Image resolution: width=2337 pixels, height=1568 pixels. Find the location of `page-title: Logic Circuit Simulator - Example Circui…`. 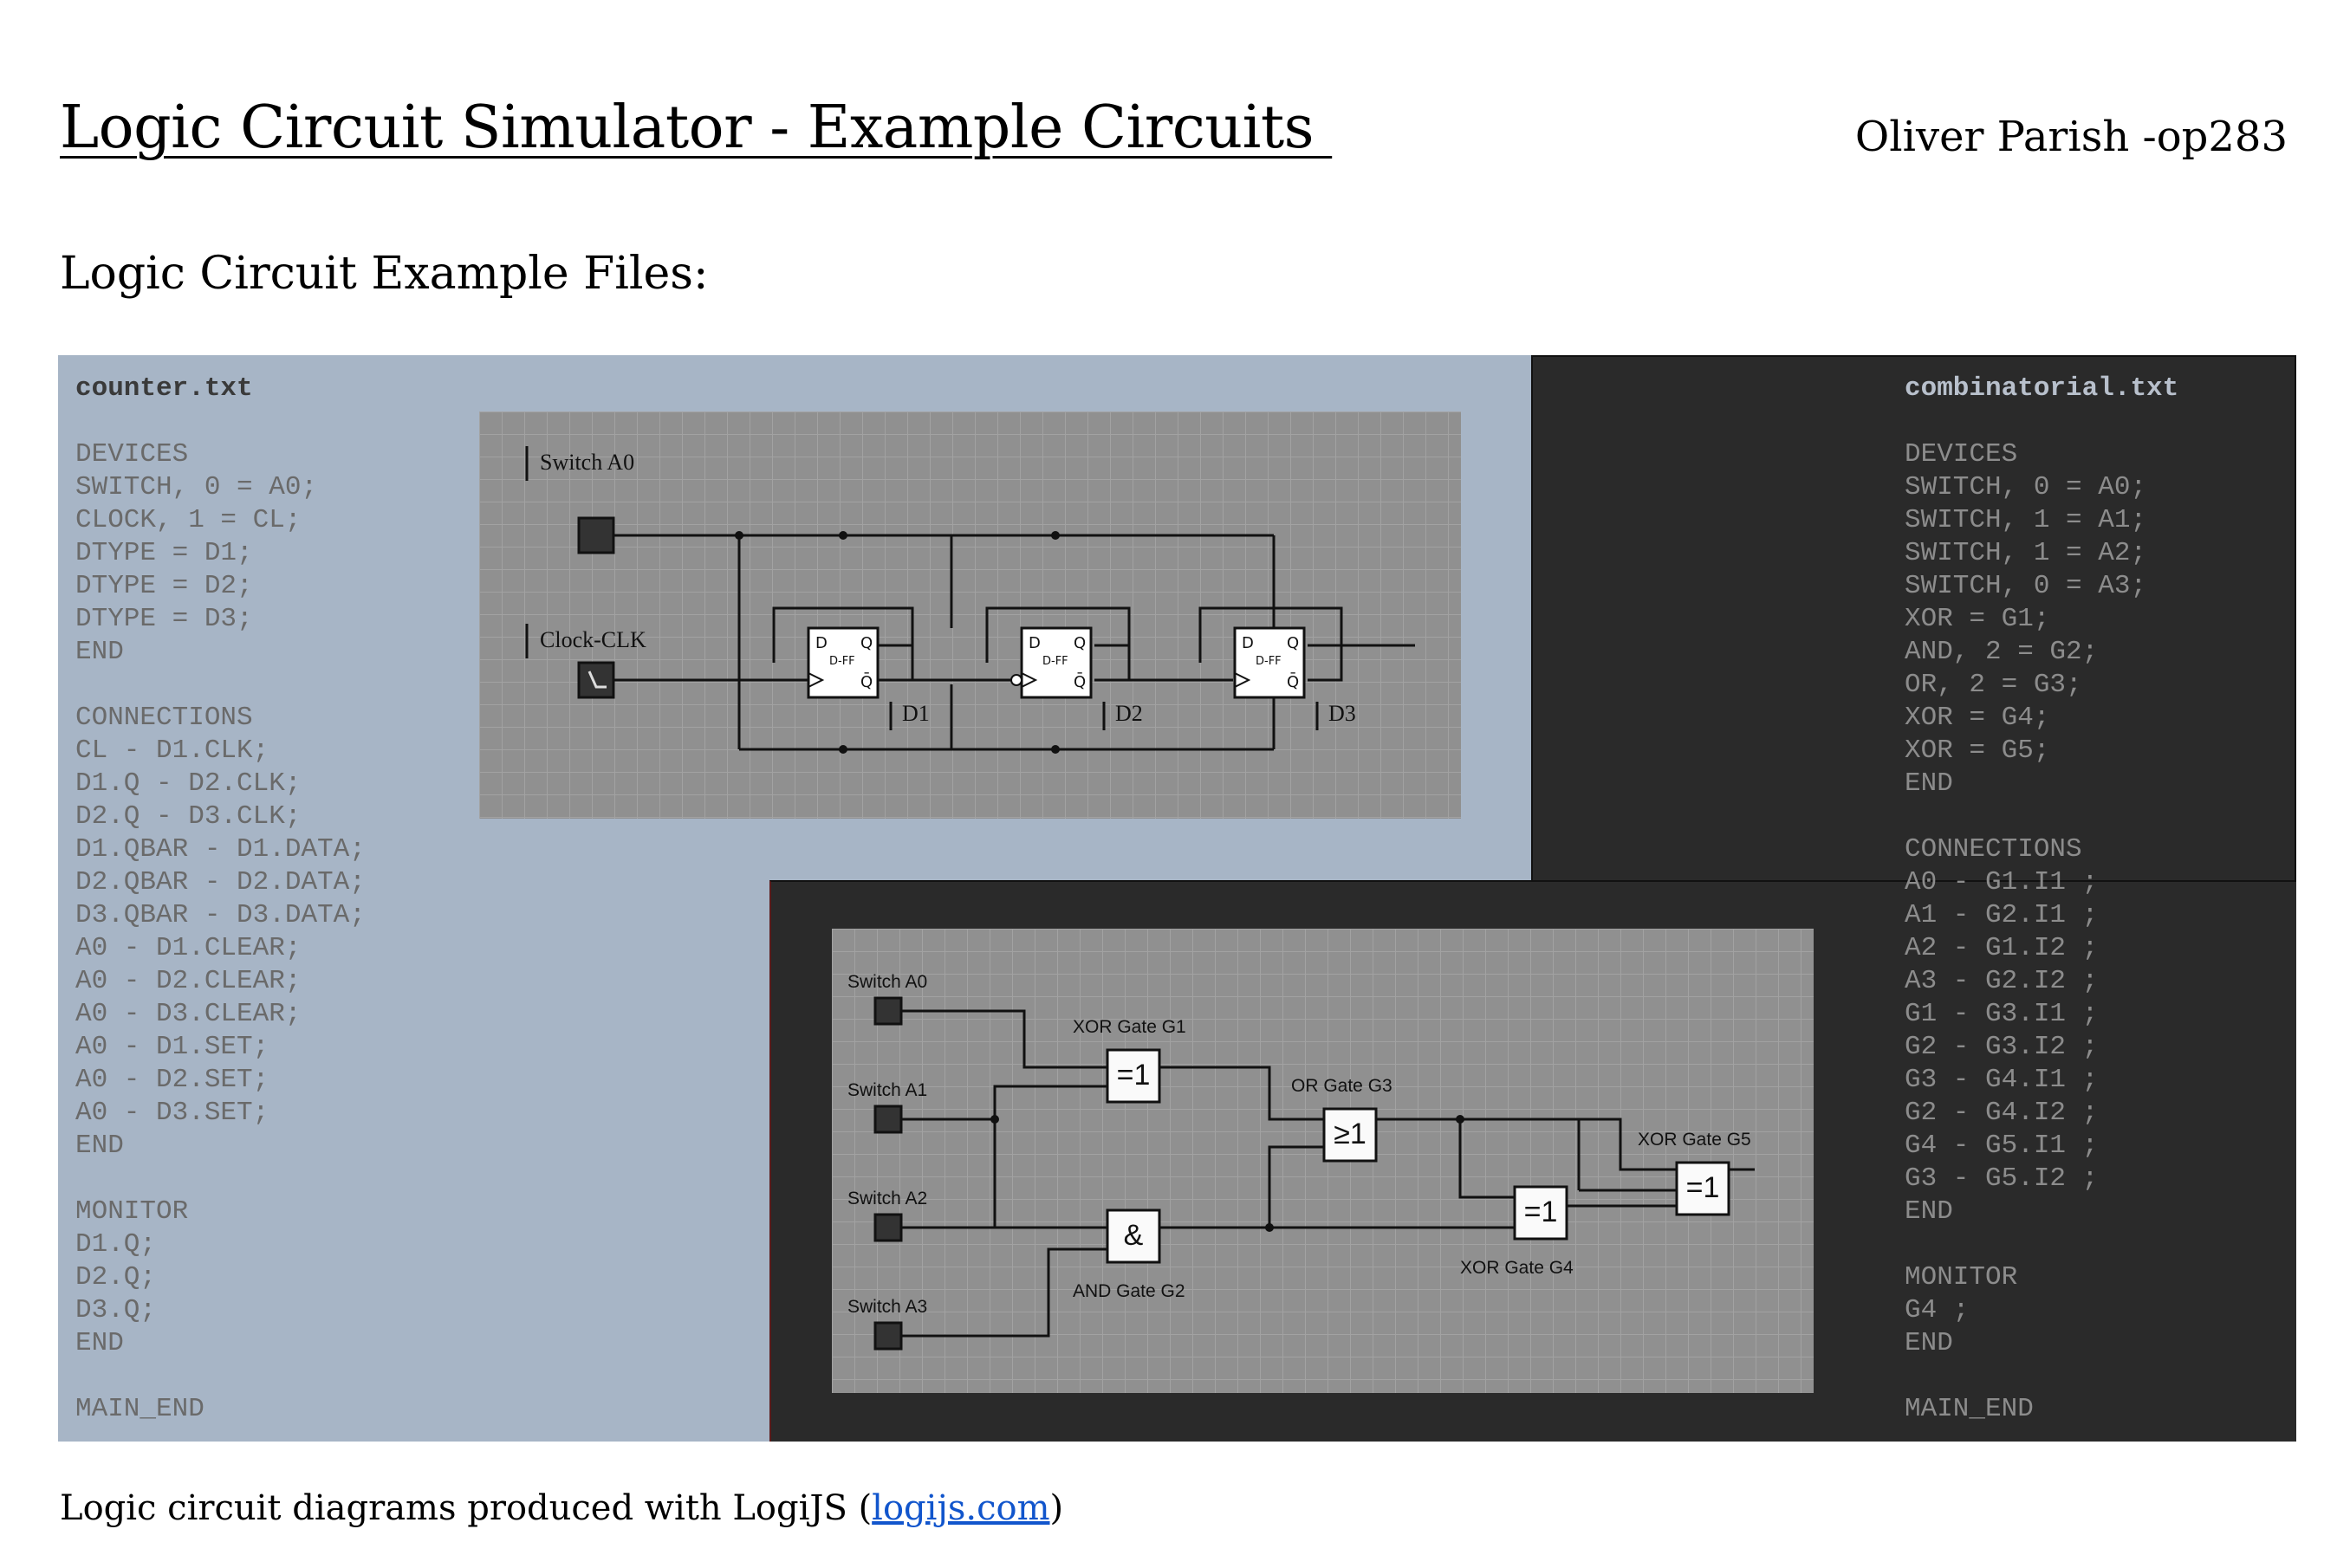

page-title: Logic Circuit Simulator - Example Circui… is located at coordinates (696, 128).